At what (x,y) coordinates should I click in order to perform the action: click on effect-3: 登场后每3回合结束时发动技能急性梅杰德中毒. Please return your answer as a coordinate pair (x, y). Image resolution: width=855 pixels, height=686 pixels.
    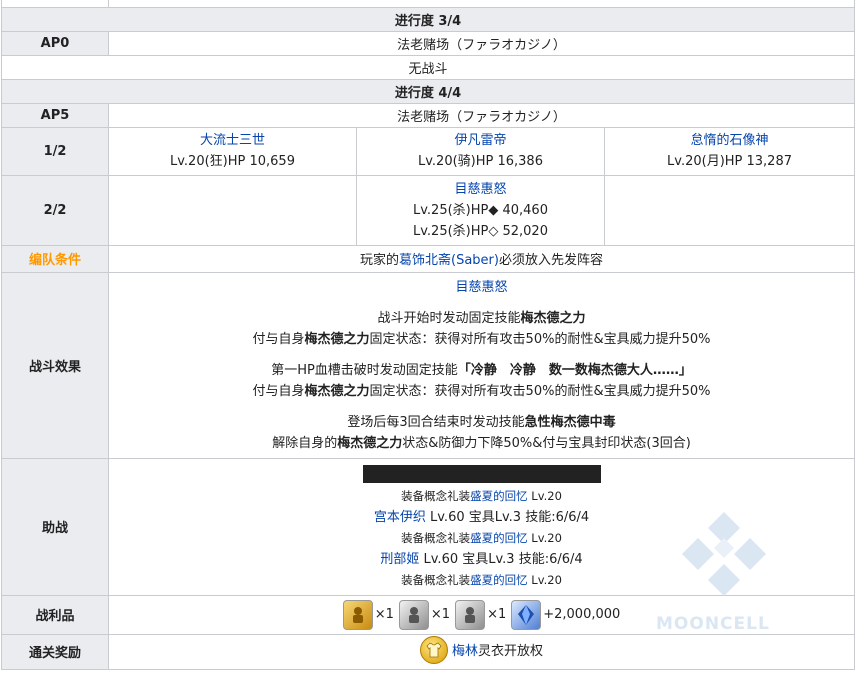
    Looking at the image, I should click on (481, 422).